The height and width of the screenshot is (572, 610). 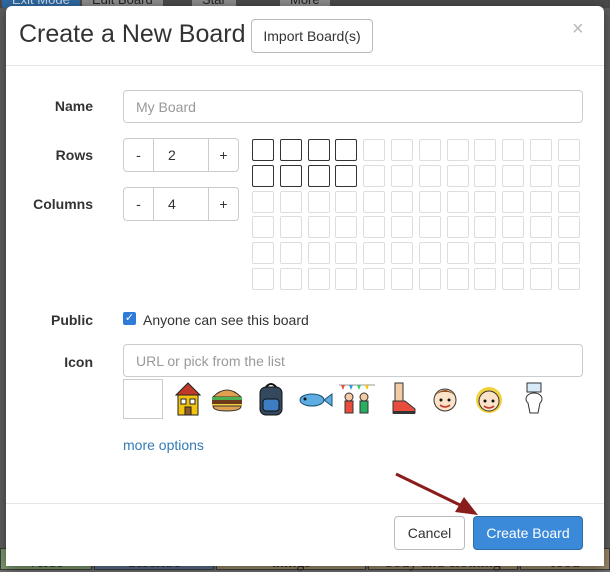 I want to click on icon-url-input, so click(x=353, y=360).